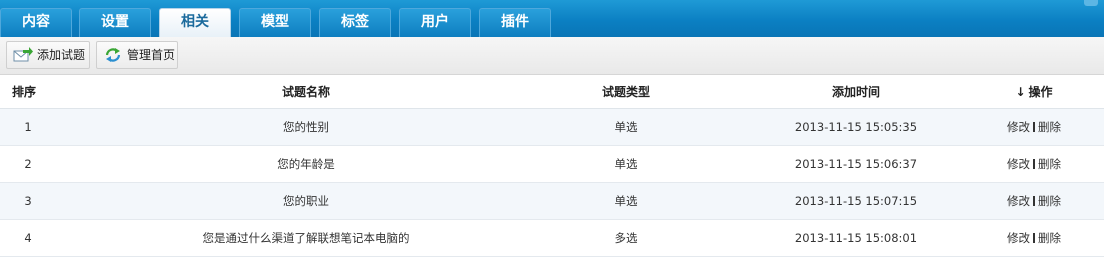 The height and width of the screenshot is (260, 1104). Describe the element at coordinates (552, 18) in the screenshot. I see `top-nav-bar: 内容 设置 相关 模型 标签 用户 插件` at that location.